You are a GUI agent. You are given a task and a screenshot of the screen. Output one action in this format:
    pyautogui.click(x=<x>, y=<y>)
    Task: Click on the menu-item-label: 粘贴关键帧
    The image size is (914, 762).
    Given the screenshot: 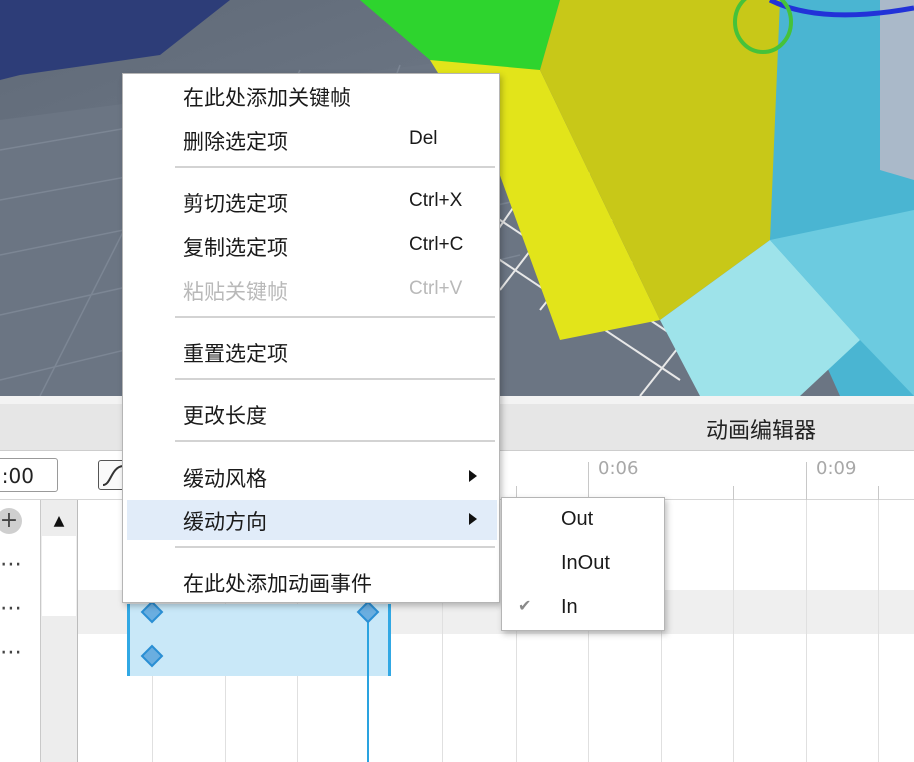 What is the action you would take?
    pyautogui.click(x=235, y=292)
    